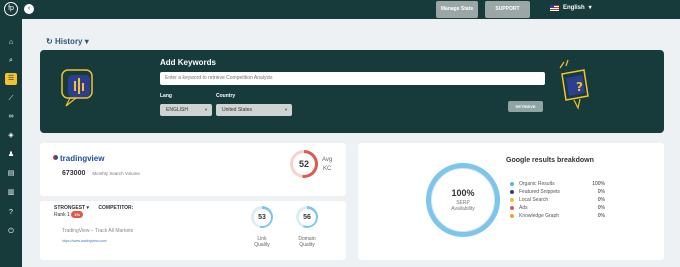  I want to click on language-label: English, so click(574, 7).